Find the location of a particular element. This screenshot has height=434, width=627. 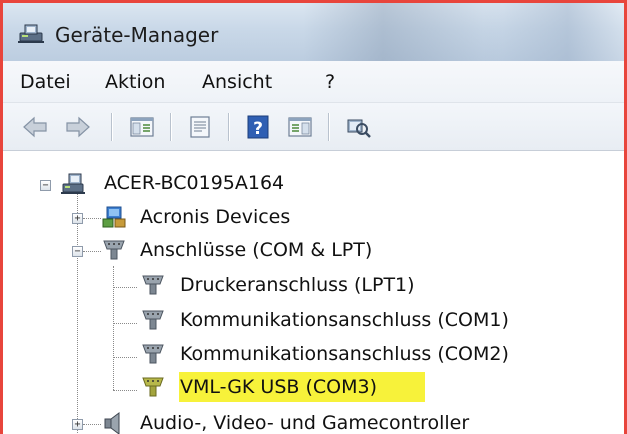

tree-node-ports: Anschlüsse (COM & LPT) is located at coordinates (313, 251).